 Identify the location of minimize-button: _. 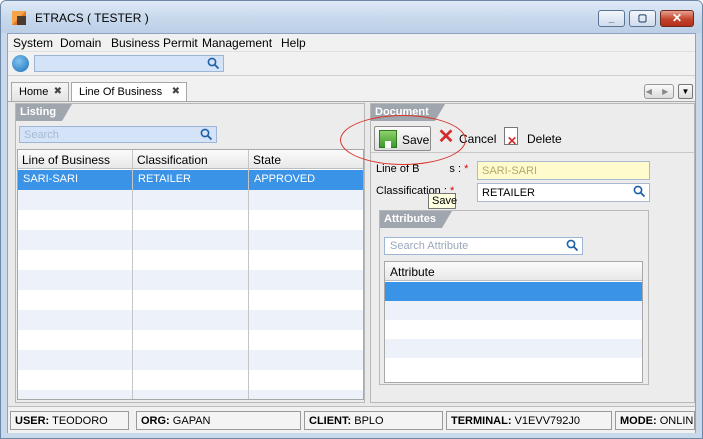
(611, 18).